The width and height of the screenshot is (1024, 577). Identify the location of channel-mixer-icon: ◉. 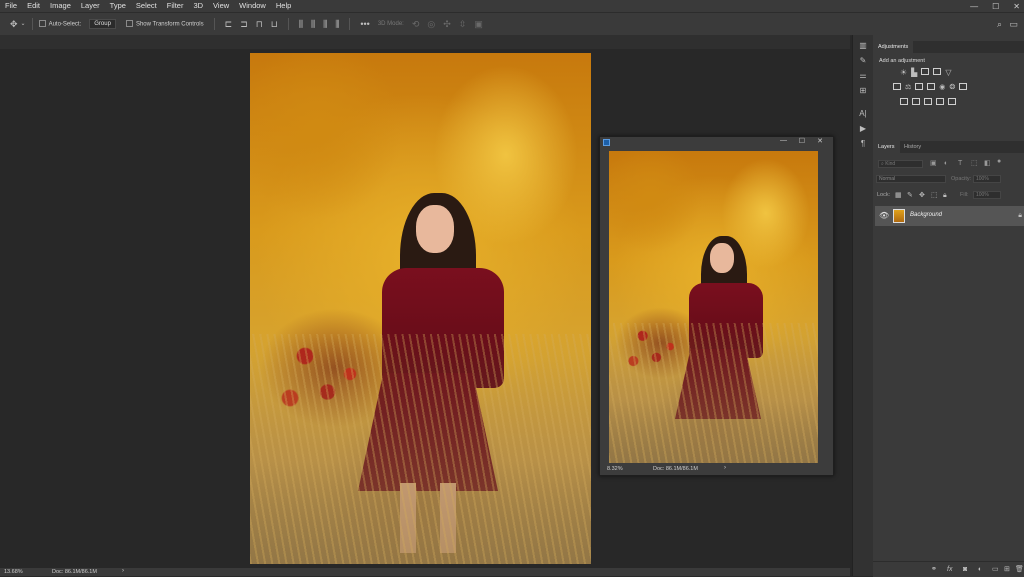
(942, 87).